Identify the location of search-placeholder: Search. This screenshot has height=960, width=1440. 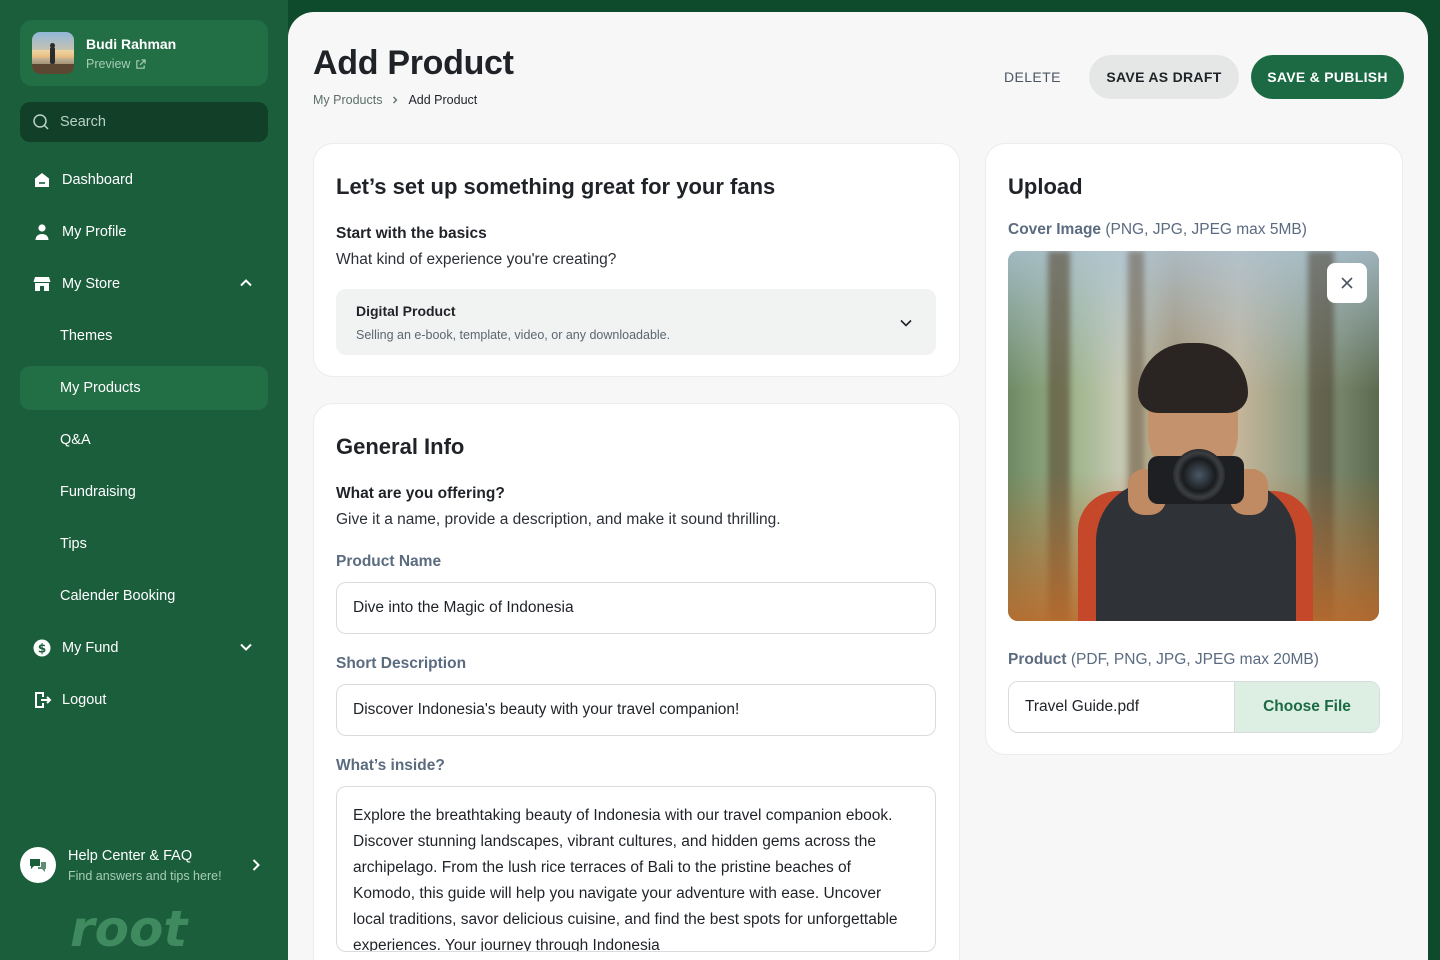
(83, 122).